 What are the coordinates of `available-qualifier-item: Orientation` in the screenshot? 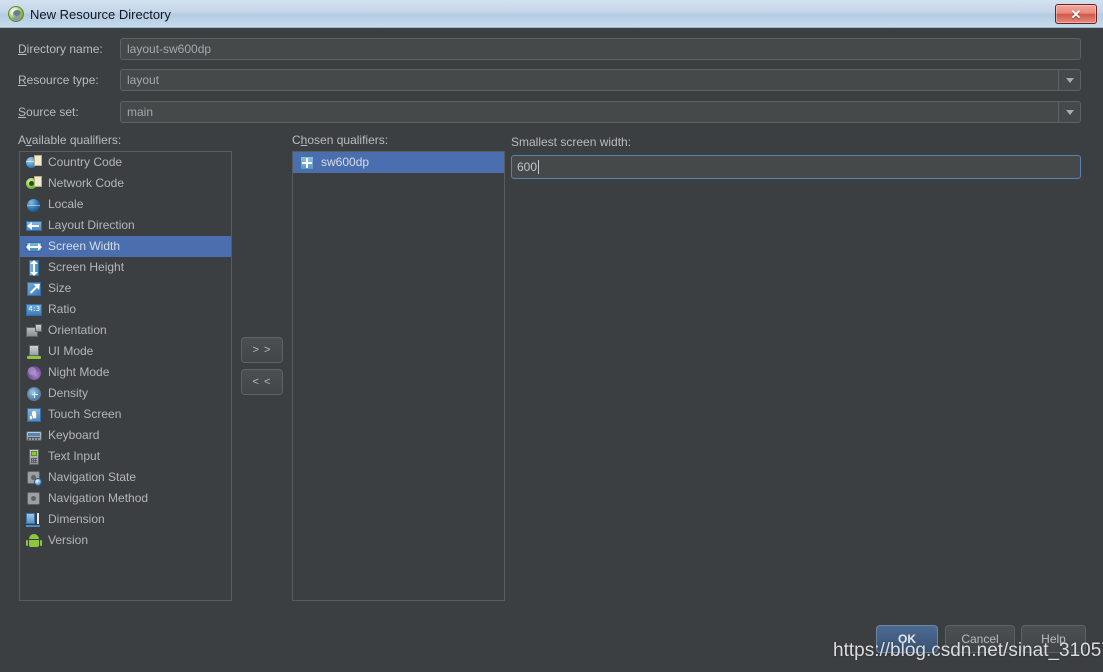 It's located at (125, 330).